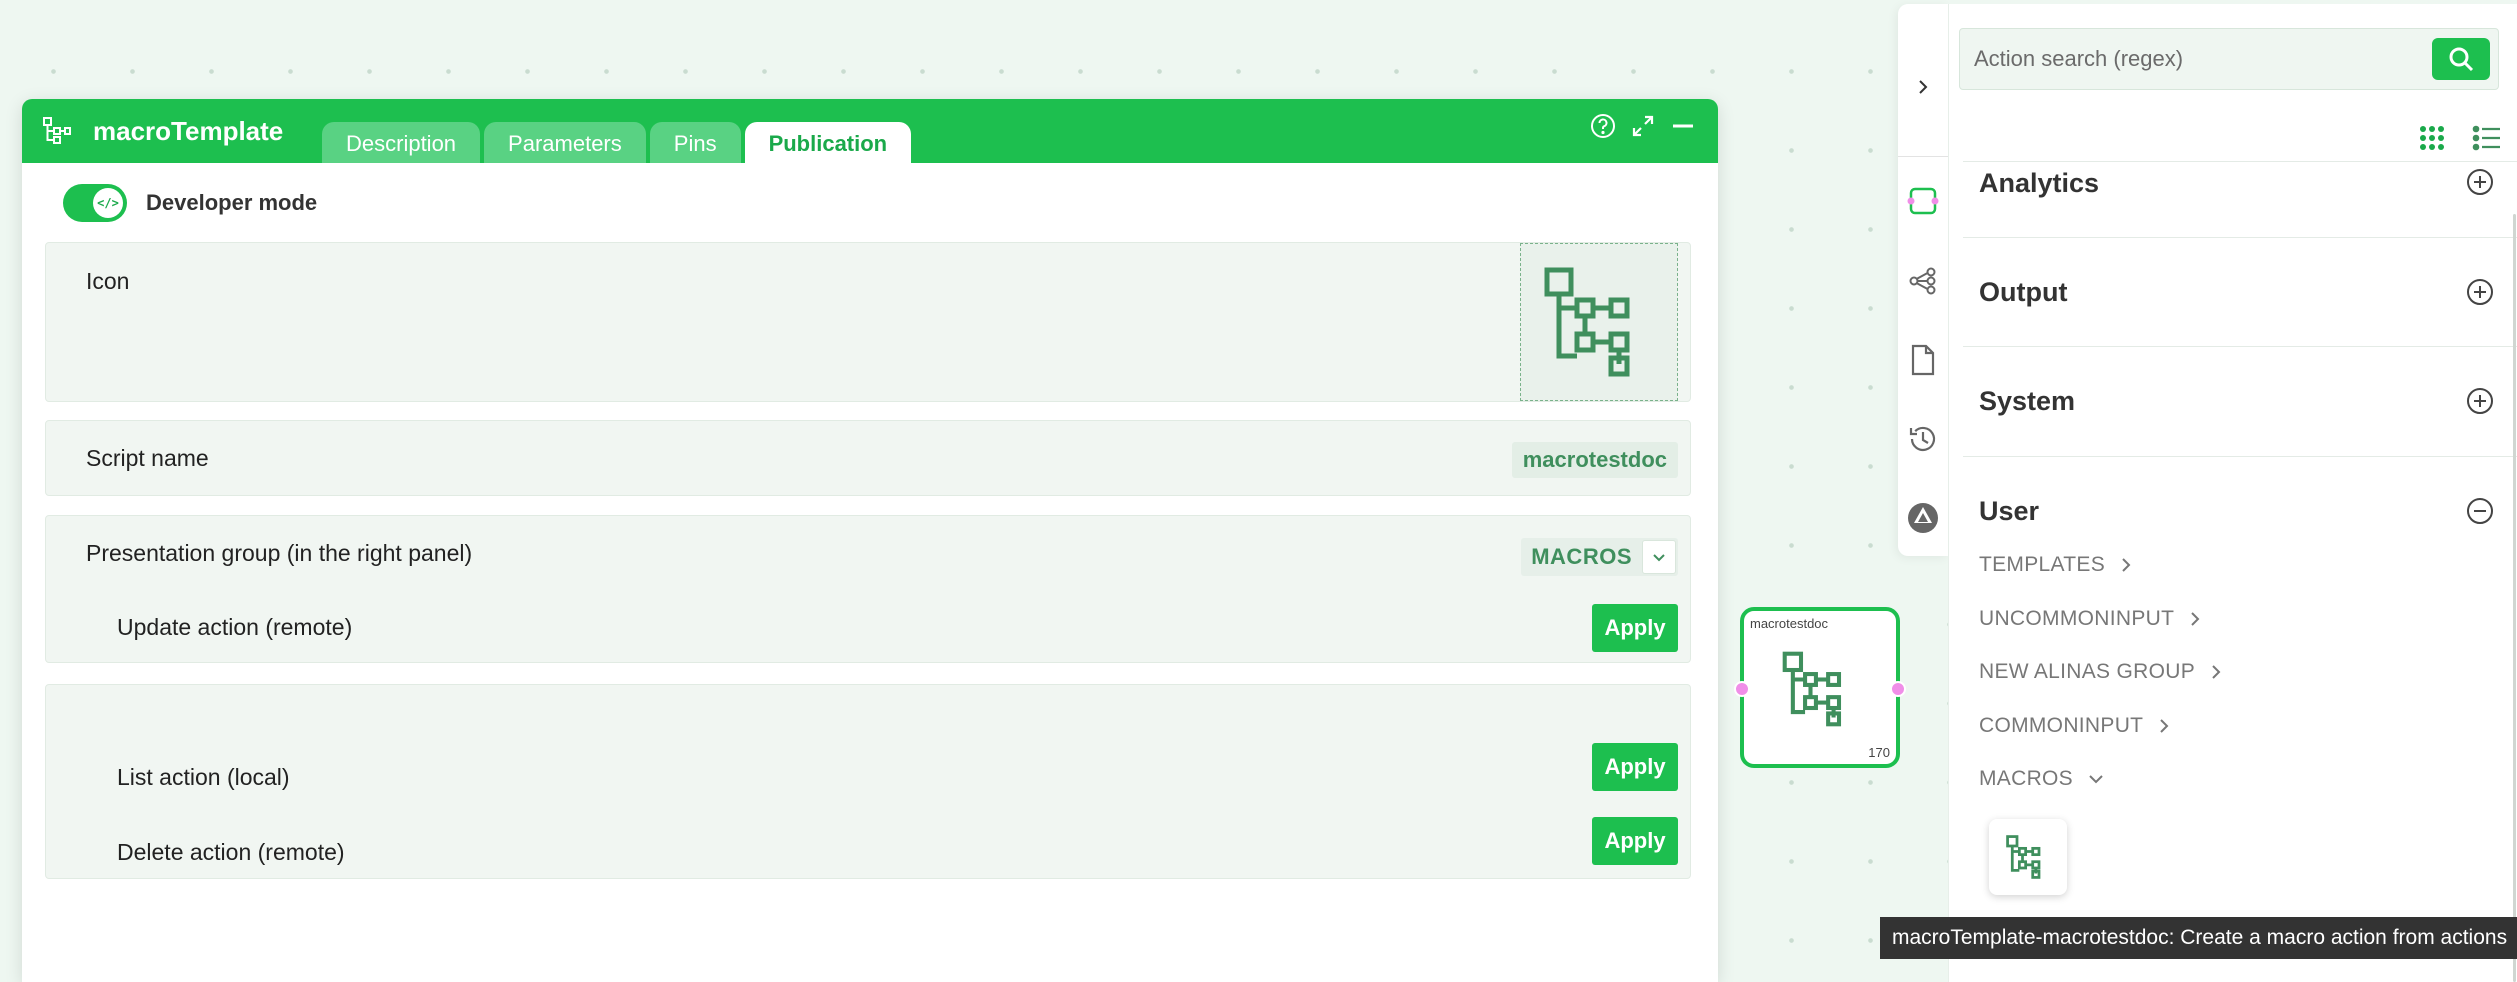 This screenshot has height=982, width=2517. I want to click on minimize-button, so click(1683, 126).